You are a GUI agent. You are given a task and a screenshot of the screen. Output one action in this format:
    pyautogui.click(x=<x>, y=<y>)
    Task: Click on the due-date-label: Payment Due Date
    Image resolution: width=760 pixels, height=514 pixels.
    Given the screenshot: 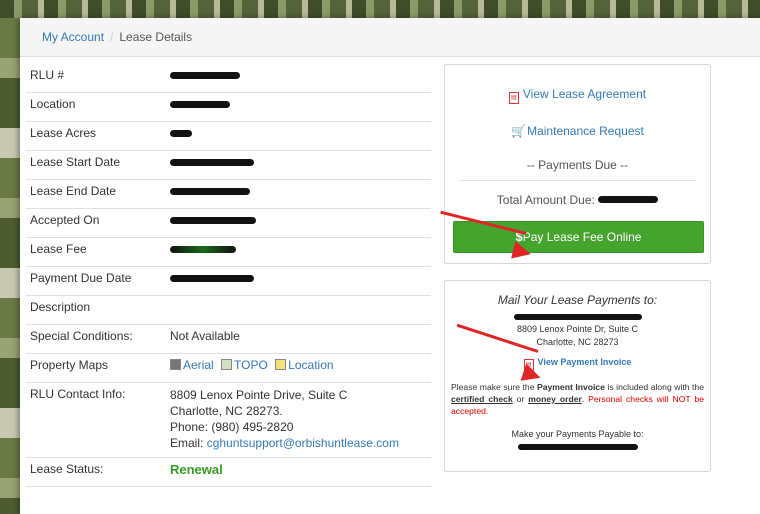 What is the action you would take?
    pyautogui.click(x=96, y=281)
    